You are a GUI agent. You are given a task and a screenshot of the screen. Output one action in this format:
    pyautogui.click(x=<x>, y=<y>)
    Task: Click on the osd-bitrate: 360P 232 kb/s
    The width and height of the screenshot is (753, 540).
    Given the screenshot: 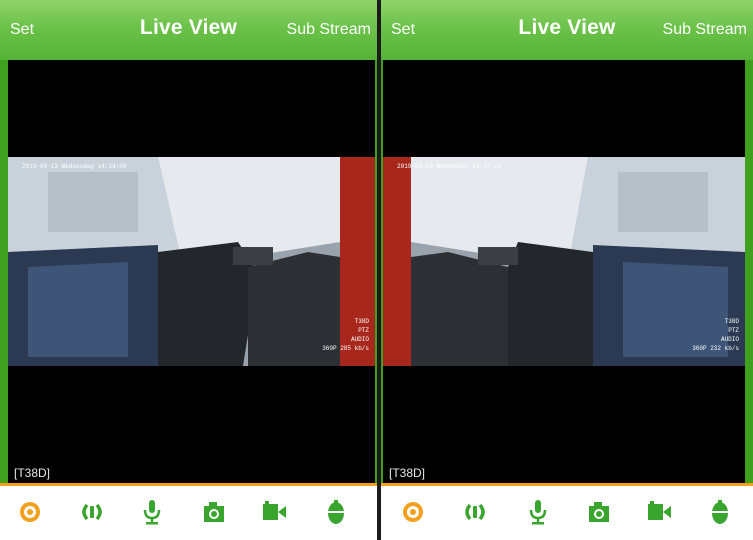 What is the action you would take?
    pyautogui.click(x=715, y=348)
    